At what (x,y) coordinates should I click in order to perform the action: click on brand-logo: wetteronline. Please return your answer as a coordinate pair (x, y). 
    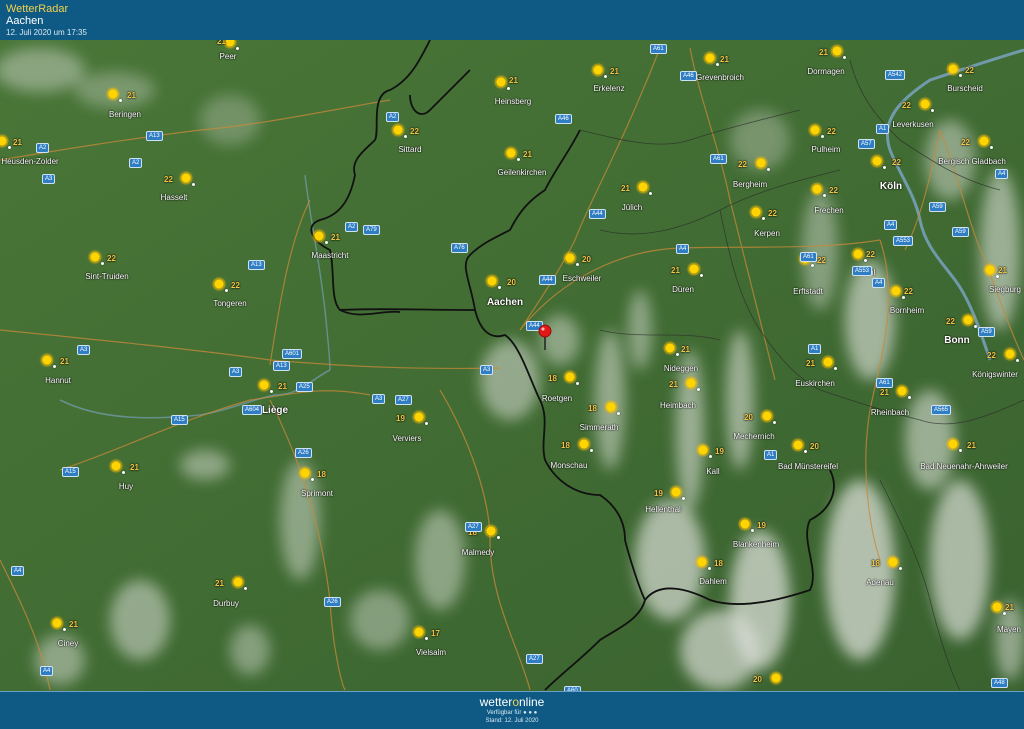
    Looking at the image, I should click on (512, 702).